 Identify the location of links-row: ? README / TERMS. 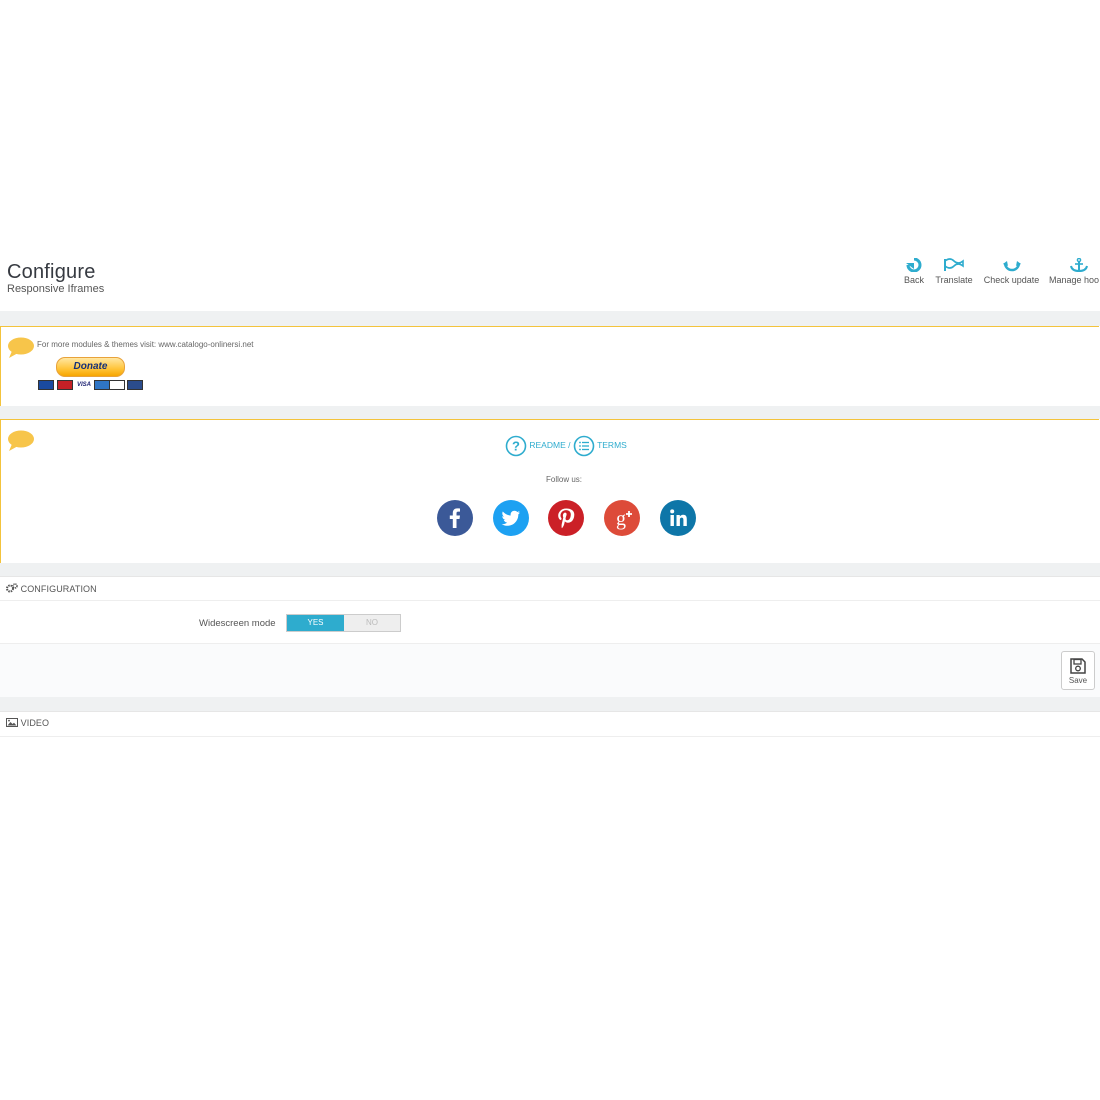
(566, 446).